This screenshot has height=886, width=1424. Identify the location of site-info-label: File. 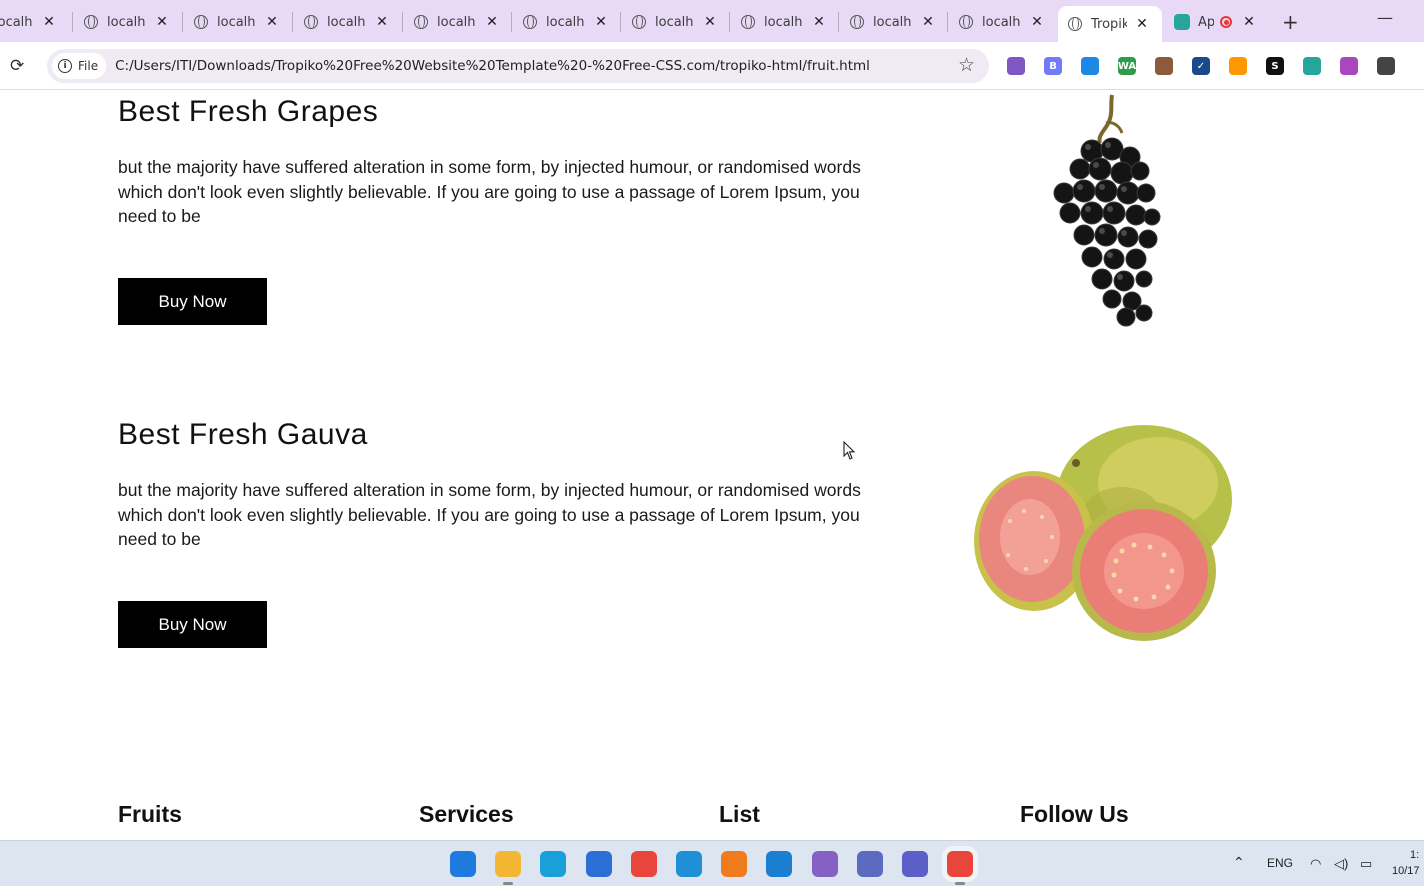
(88, 66).